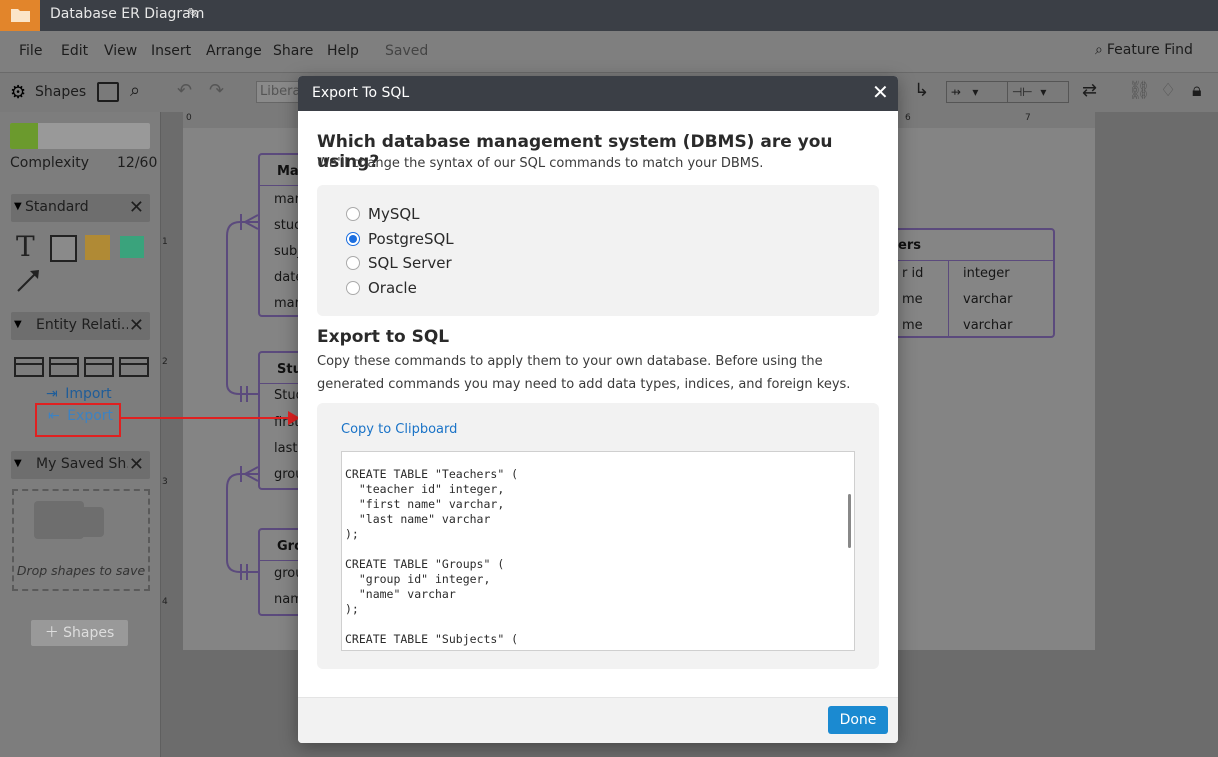 Image resolution: width=1218 pixels, height=757 pixels. What do you see at coordinates (135, 90) in the screenshot?
I see `search-icon: ⌕` at bounding box center [135, 90].